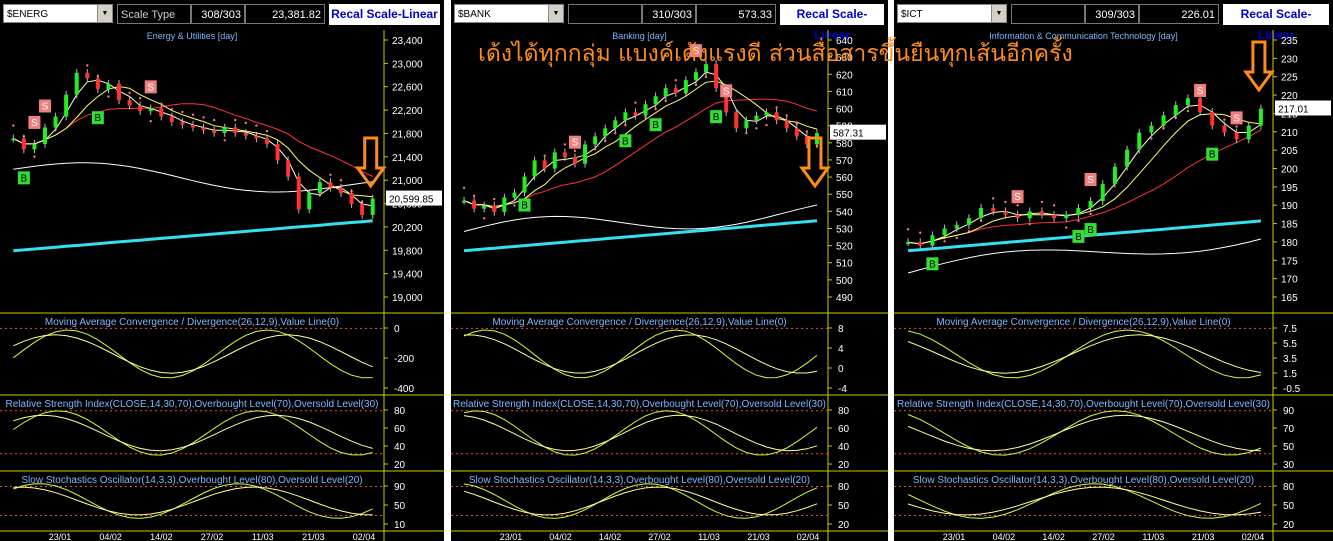 This screenshot has width=1333, height=541. I want to click on macd-tick-label: 7.5, so click(1290, 329).